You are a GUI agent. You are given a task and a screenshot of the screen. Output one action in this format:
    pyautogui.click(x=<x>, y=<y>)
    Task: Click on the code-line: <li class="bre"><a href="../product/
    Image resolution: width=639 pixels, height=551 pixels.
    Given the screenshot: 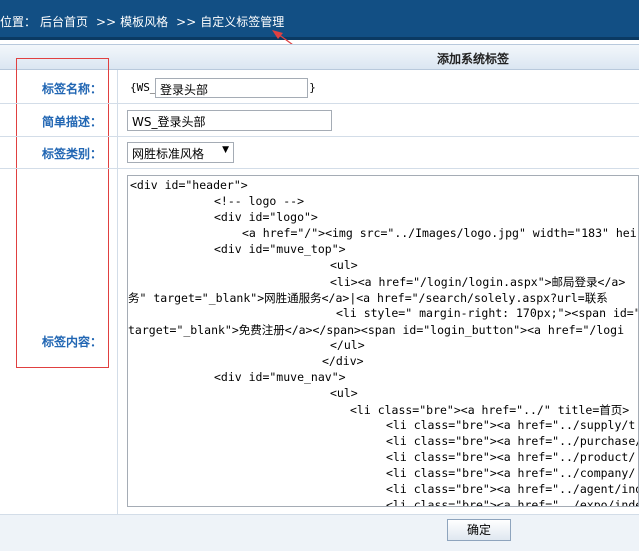 What is the action you would take?
    pyautogui.click(x=511, y=457)
    